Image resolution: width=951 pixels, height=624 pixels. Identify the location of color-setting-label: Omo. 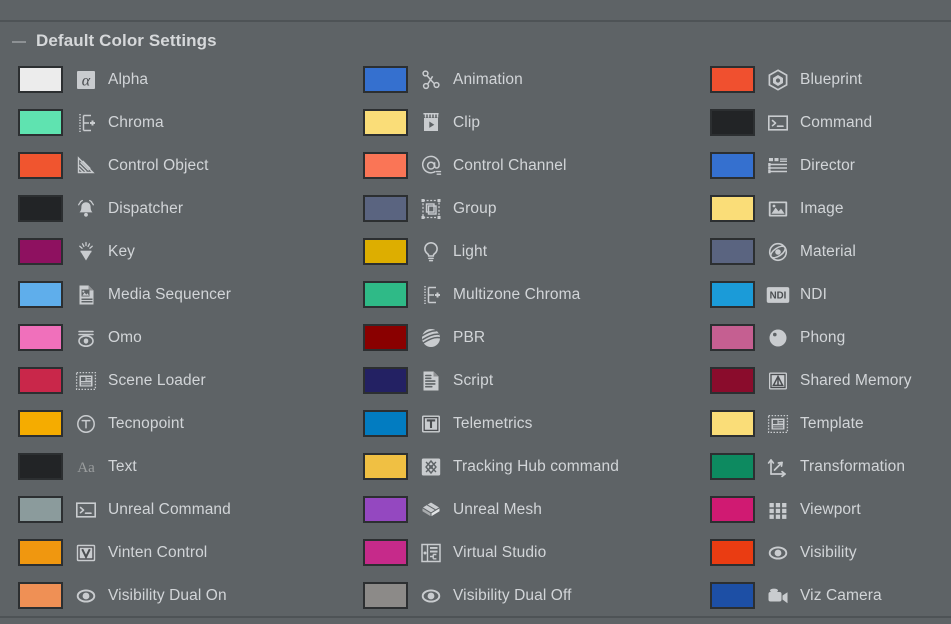
(125, 337).